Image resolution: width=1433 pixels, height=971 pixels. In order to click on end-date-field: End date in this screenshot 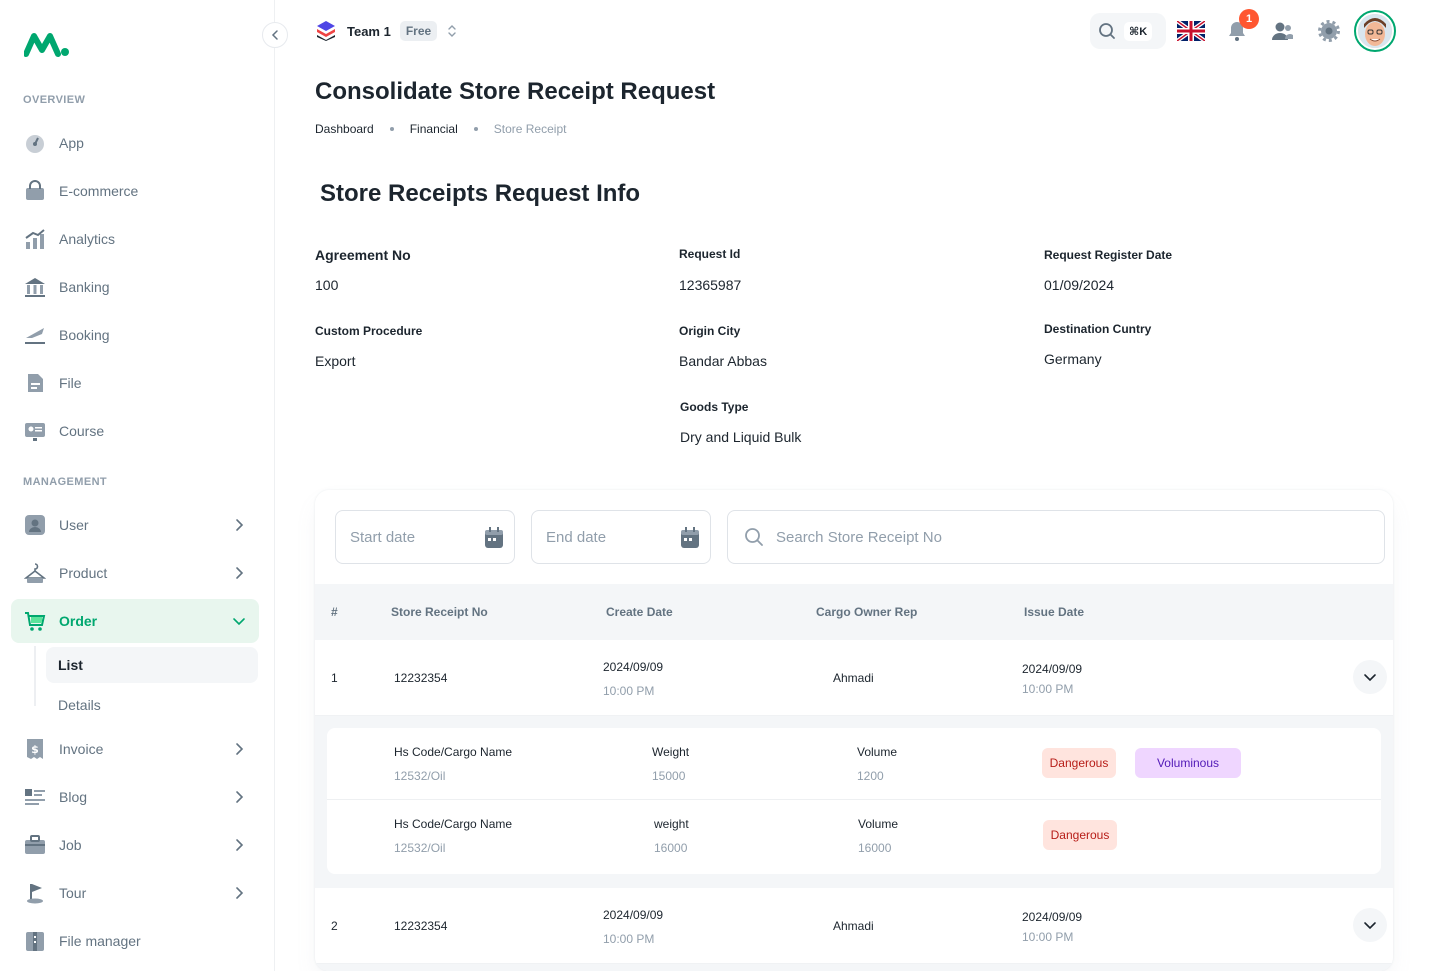, I will do `click(621, 537)`.